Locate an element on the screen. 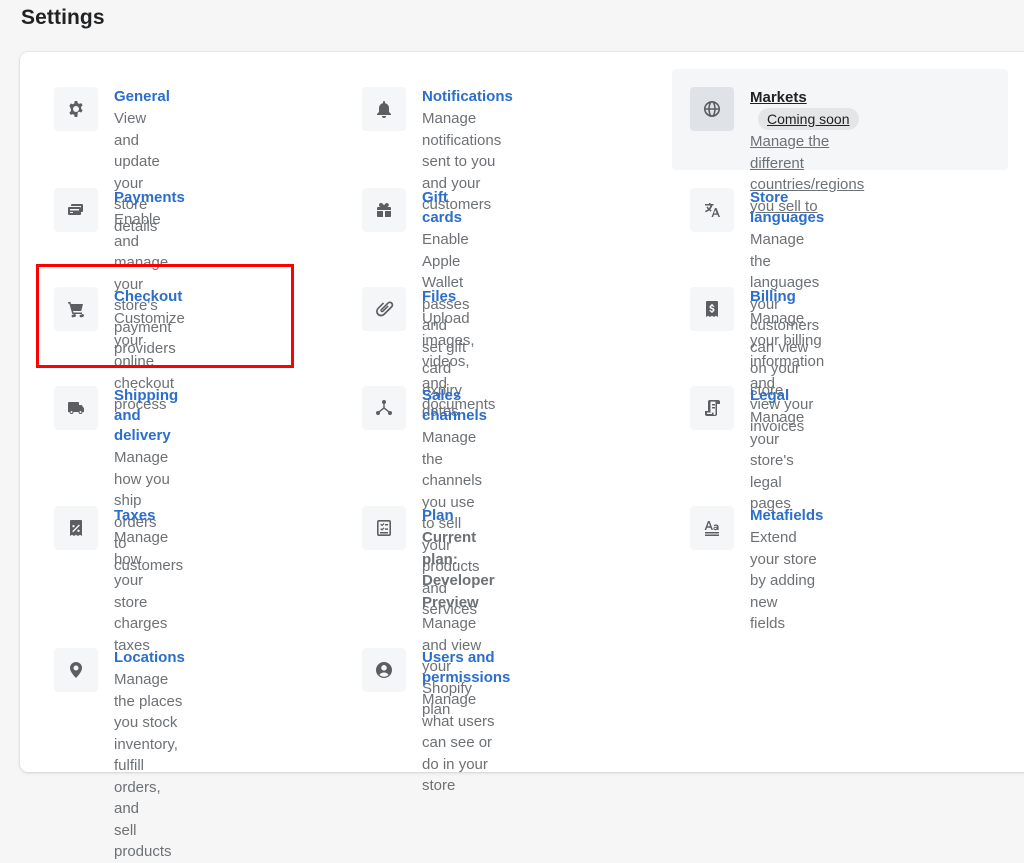 Image resolution: width=1024 pixels, height=863 pixels. plan-icon is located at coordinates (384, 528).